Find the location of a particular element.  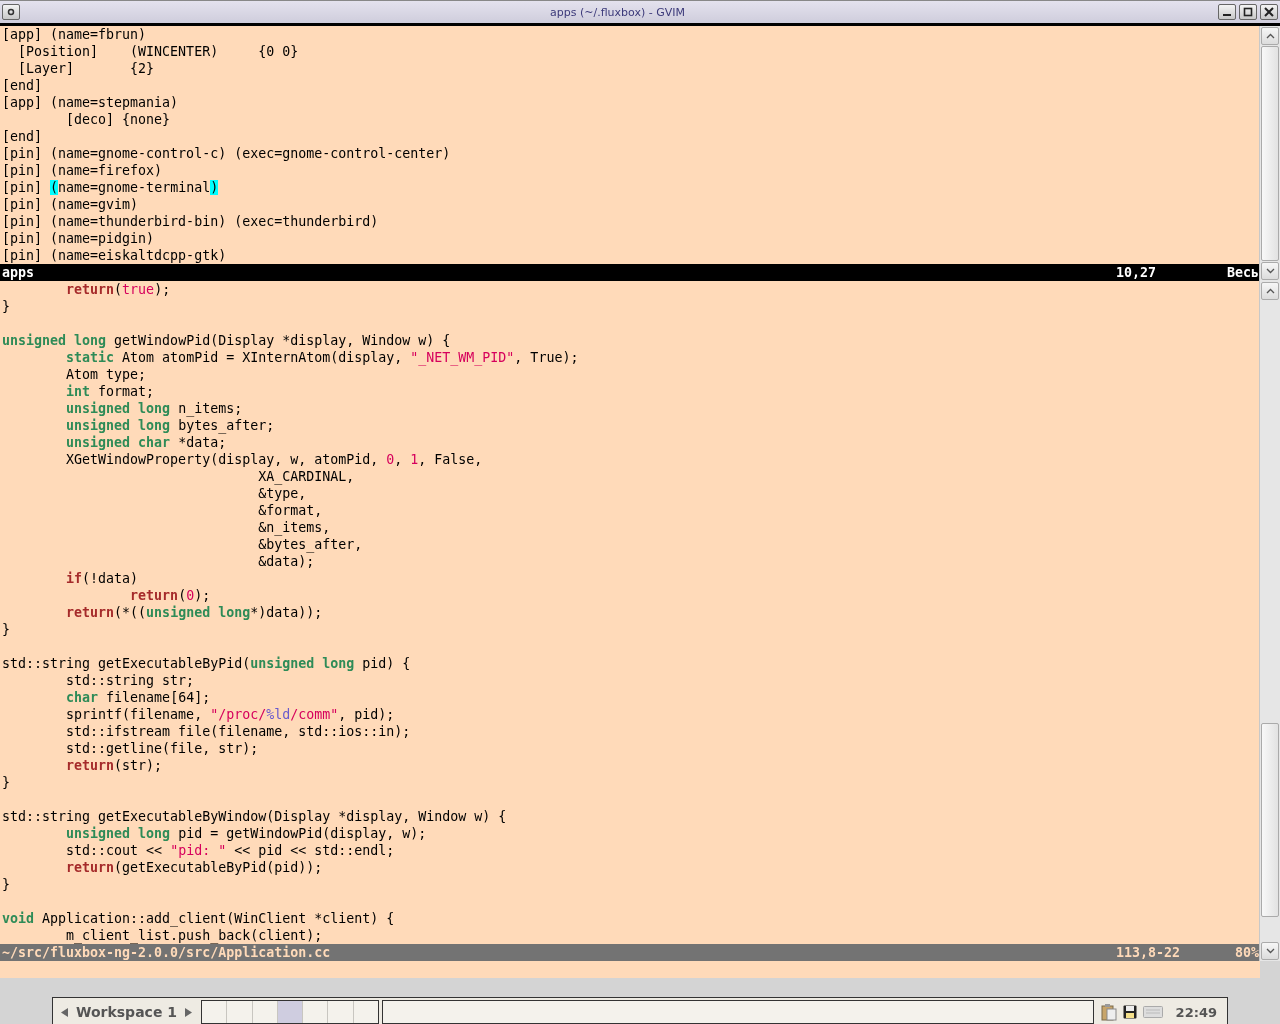

workspace-name: Workspace 1 is located at coordinates (126, 1012).